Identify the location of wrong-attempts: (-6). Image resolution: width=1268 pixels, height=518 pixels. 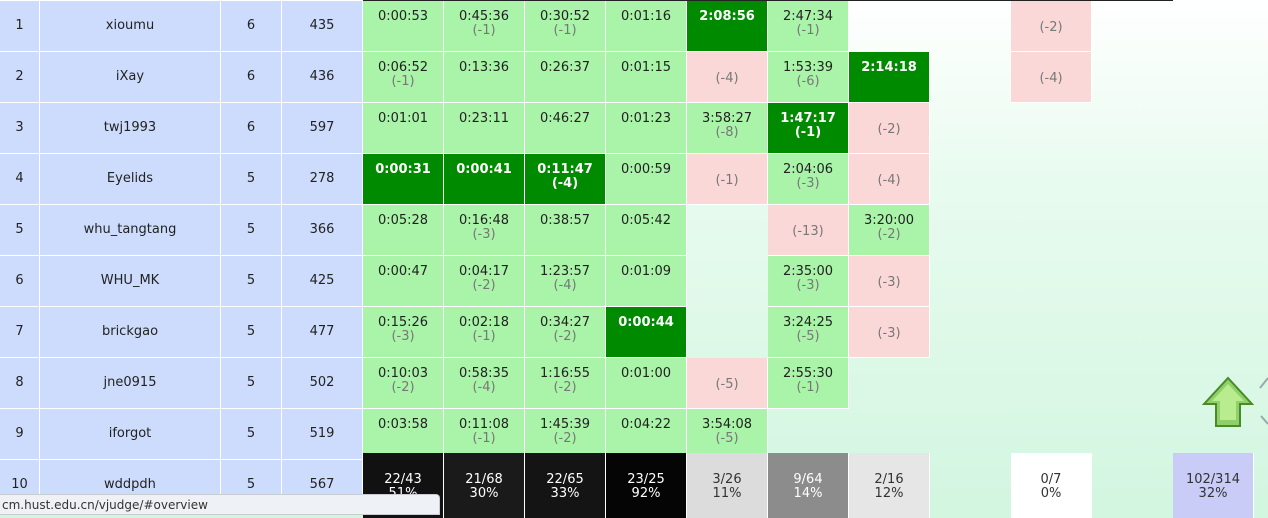
(808, 81).